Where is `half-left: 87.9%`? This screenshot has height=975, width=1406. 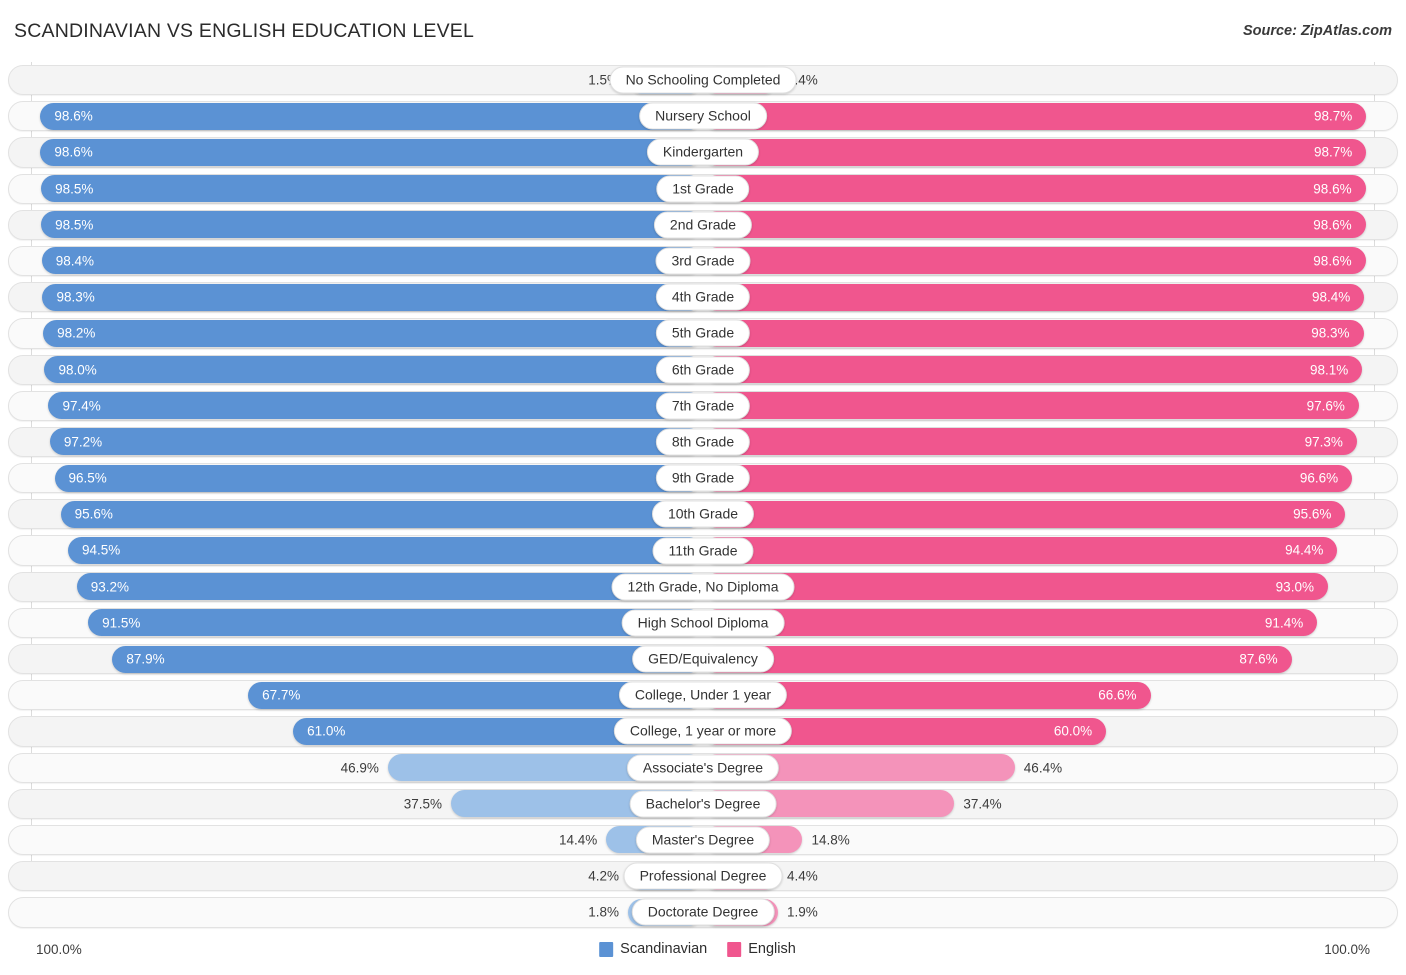 half-left: 87.9% is located at coordinates (367, 659).